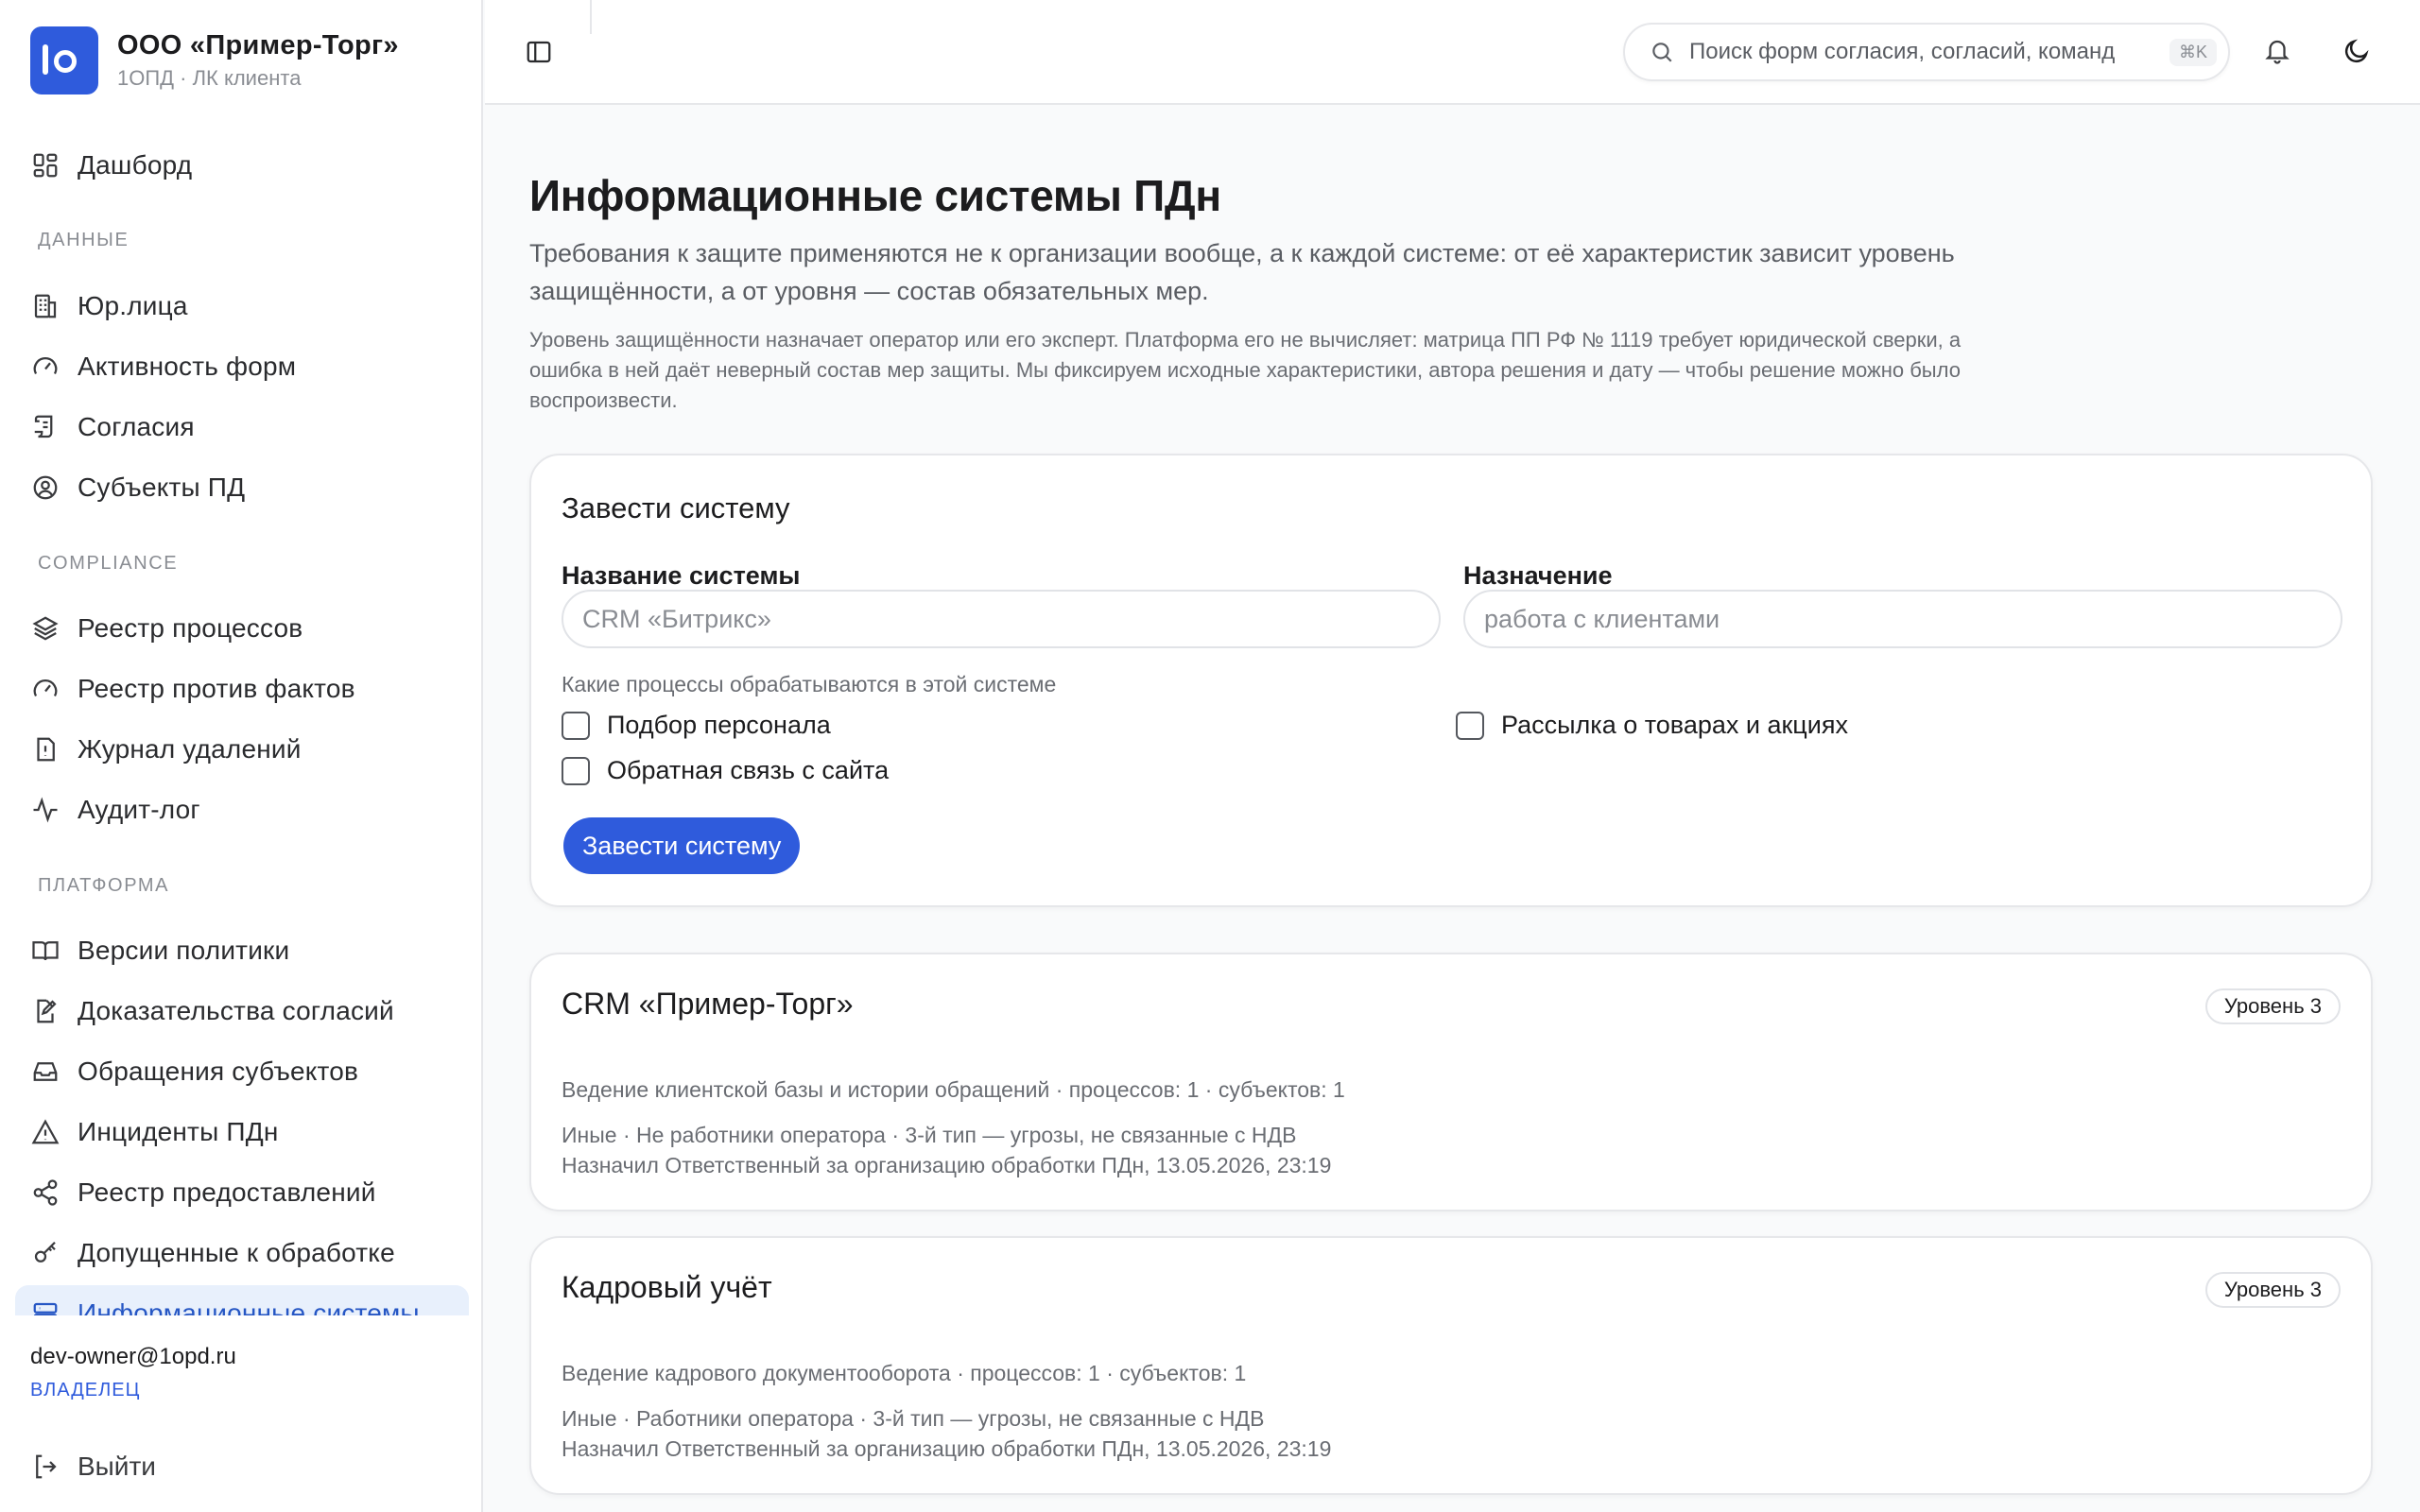 The height and width of the screenshot is (1512, 2420). What do you see at coordinates (242, 810) in the screenshot?
I see `sidebar-item-audit-log: Аудит-лог` at bounding box center [242, 810].